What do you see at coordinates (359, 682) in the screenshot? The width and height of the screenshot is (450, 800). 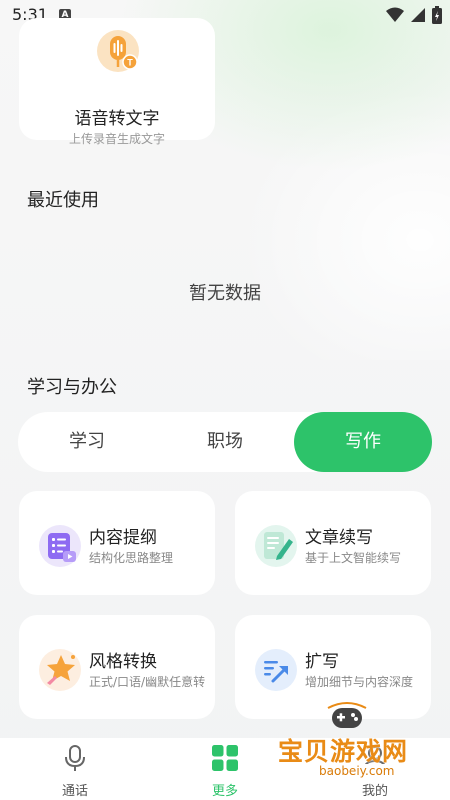 I see `feature-subtitle: 增加细节与内容深度` at bounding box center [359, 682].